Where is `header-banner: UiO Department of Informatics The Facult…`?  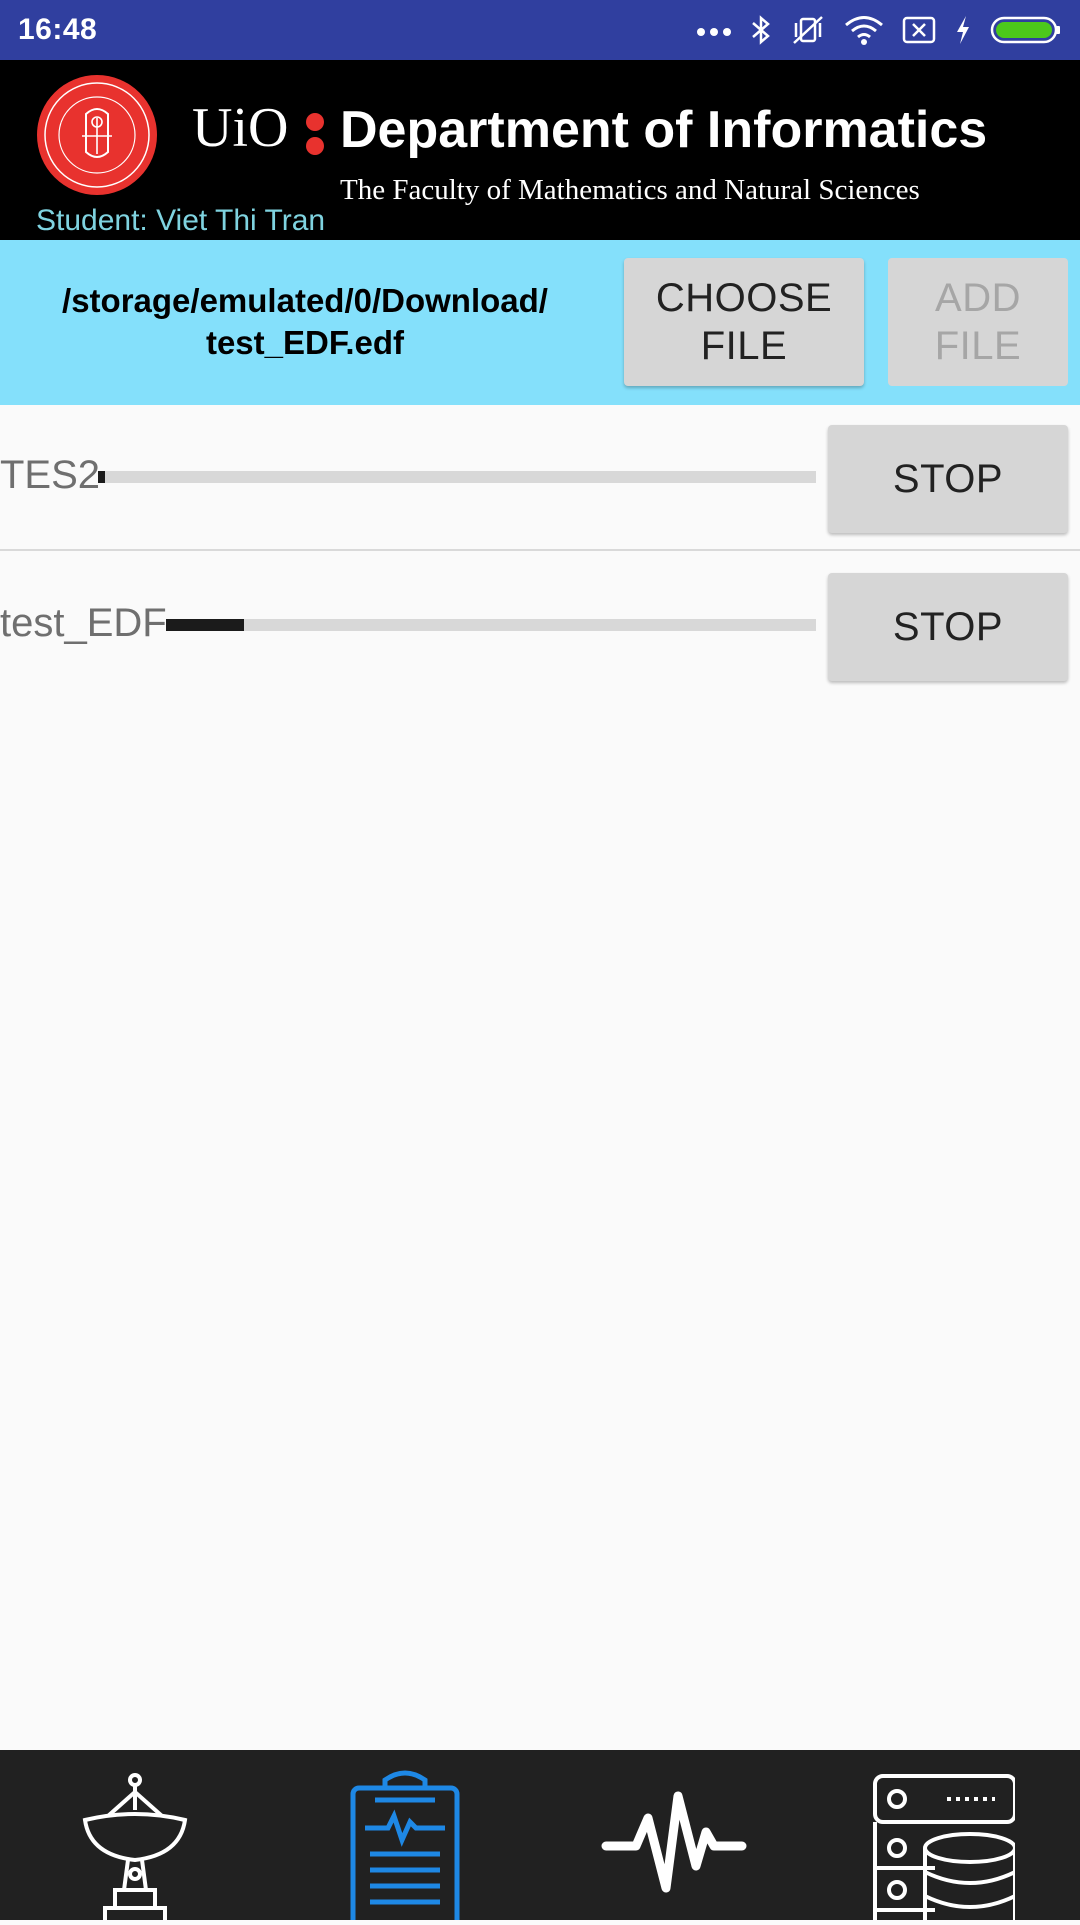
header-banner: UiO Department of Informatics The Facult… is located at coordinates (540, 150).